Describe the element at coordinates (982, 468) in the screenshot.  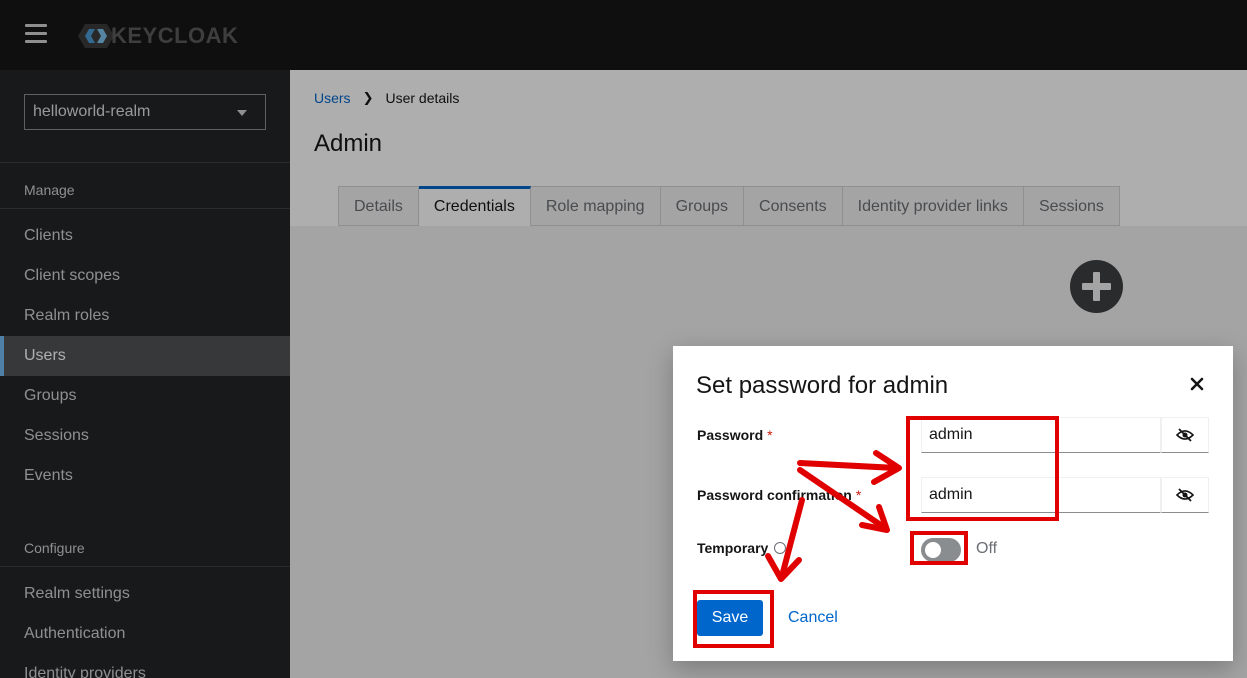
I see `annotation-box-password-fields` at that location.